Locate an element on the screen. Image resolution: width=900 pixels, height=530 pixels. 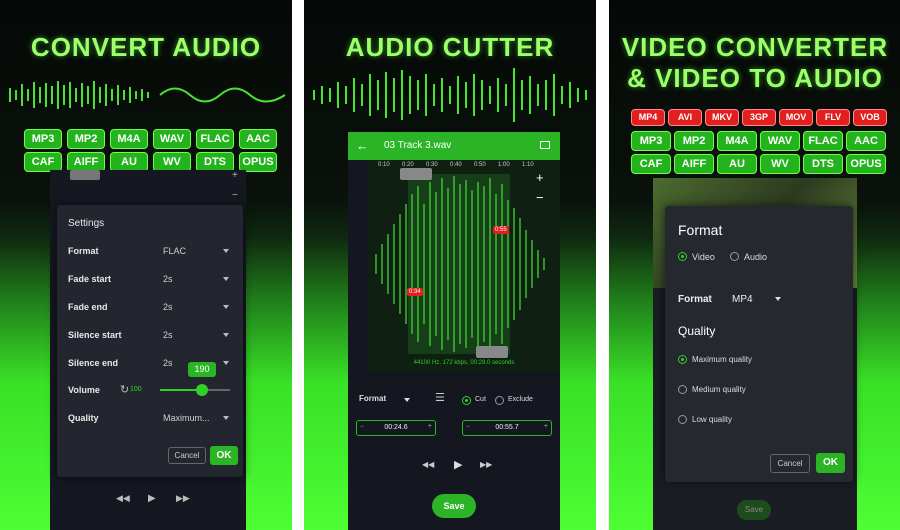
format-dropdown: Format is located at coordinates (384, 399).